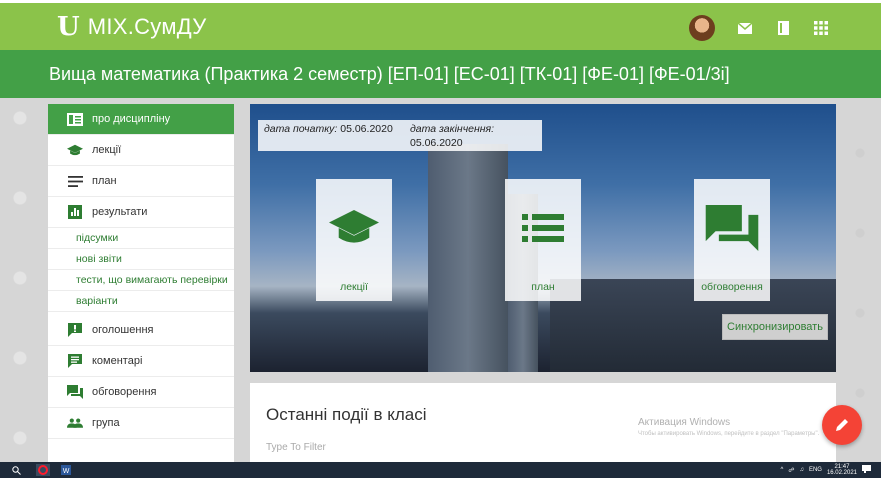 The image size is (881, 478). I want to click on svg-text: W, so click(66, 471).